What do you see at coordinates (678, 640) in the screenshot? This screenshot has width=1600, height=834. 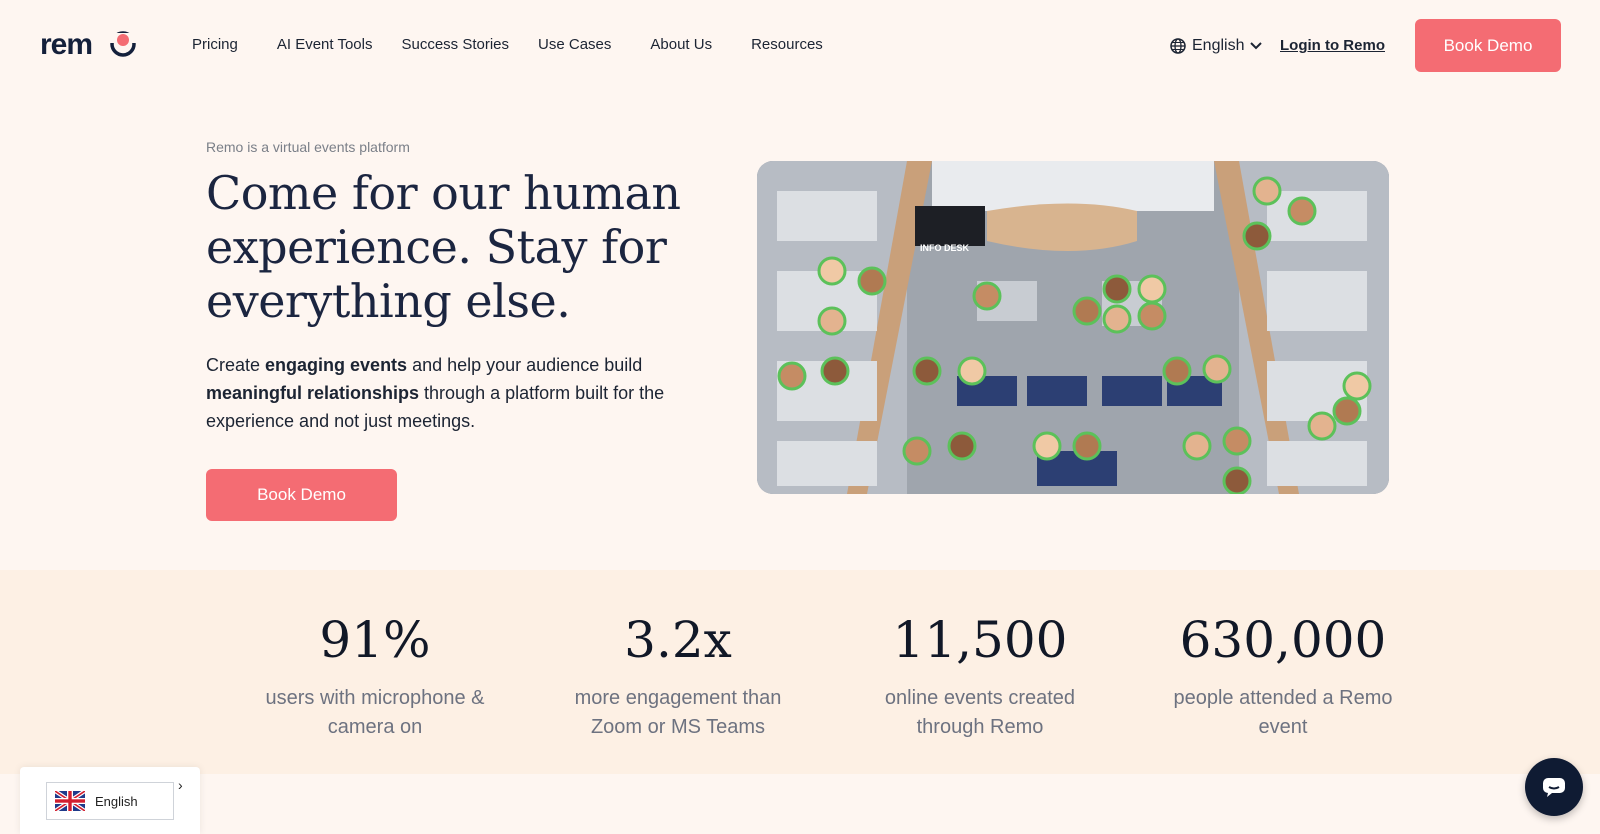 I see `stat-value: 3.2x` at bounding box center [678, 640].